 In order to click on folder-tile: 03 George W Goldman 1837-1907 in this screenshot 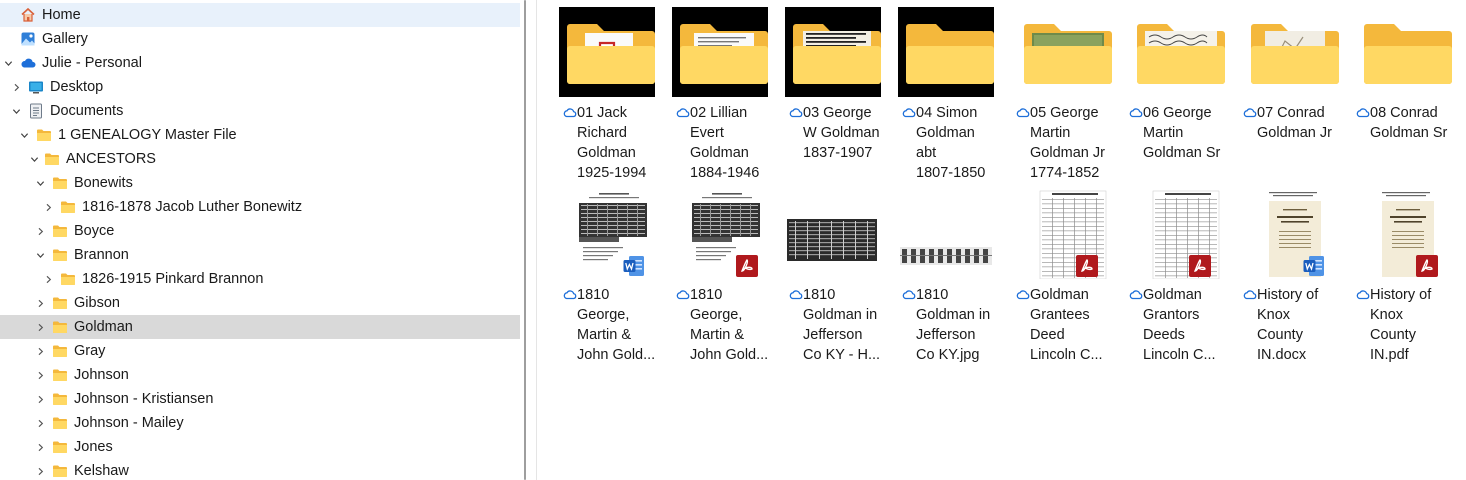, I will do `click(839, 95)`.